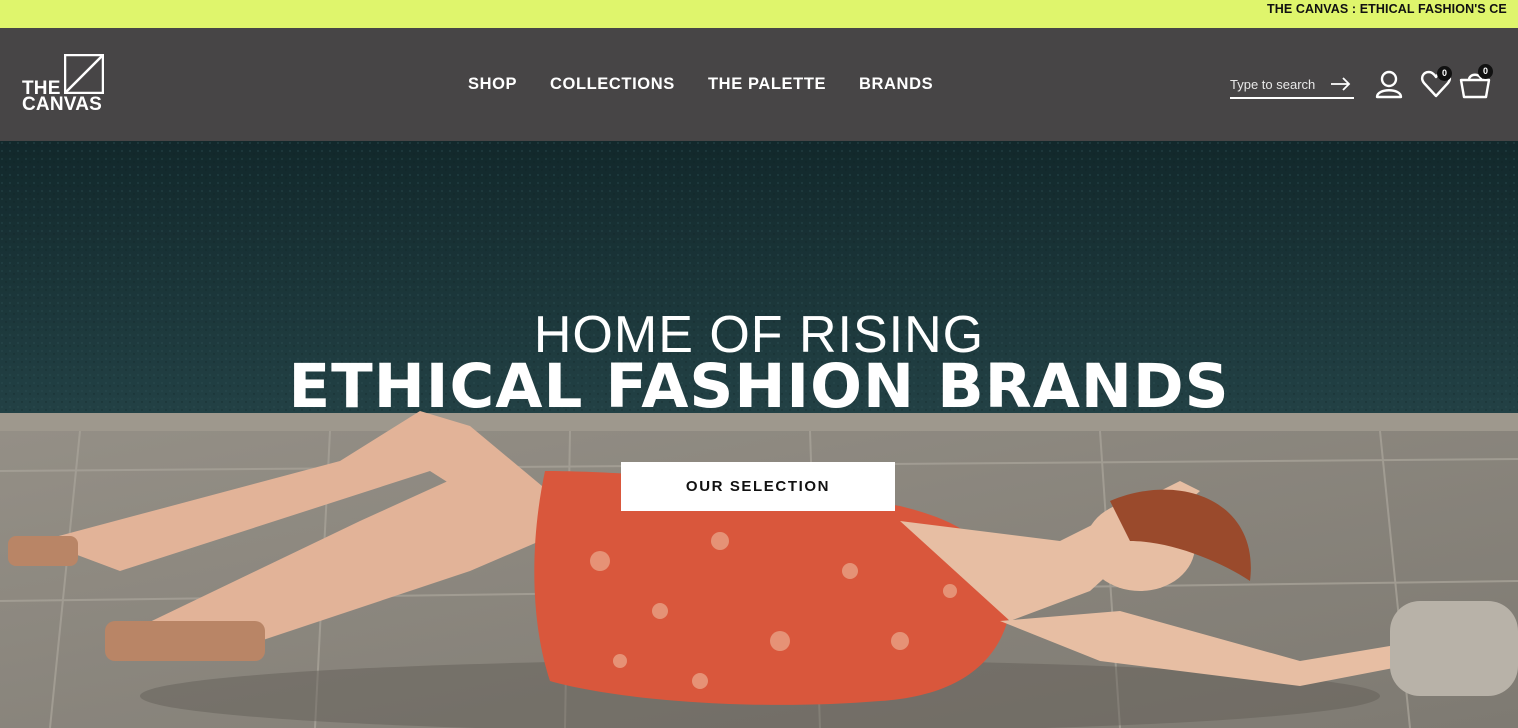 This screenshot has height=728, width=1518. What do you see at coordinates (1389, 84) in the screenshot?
I see `user-icon` at bounding box center [1389, 84].